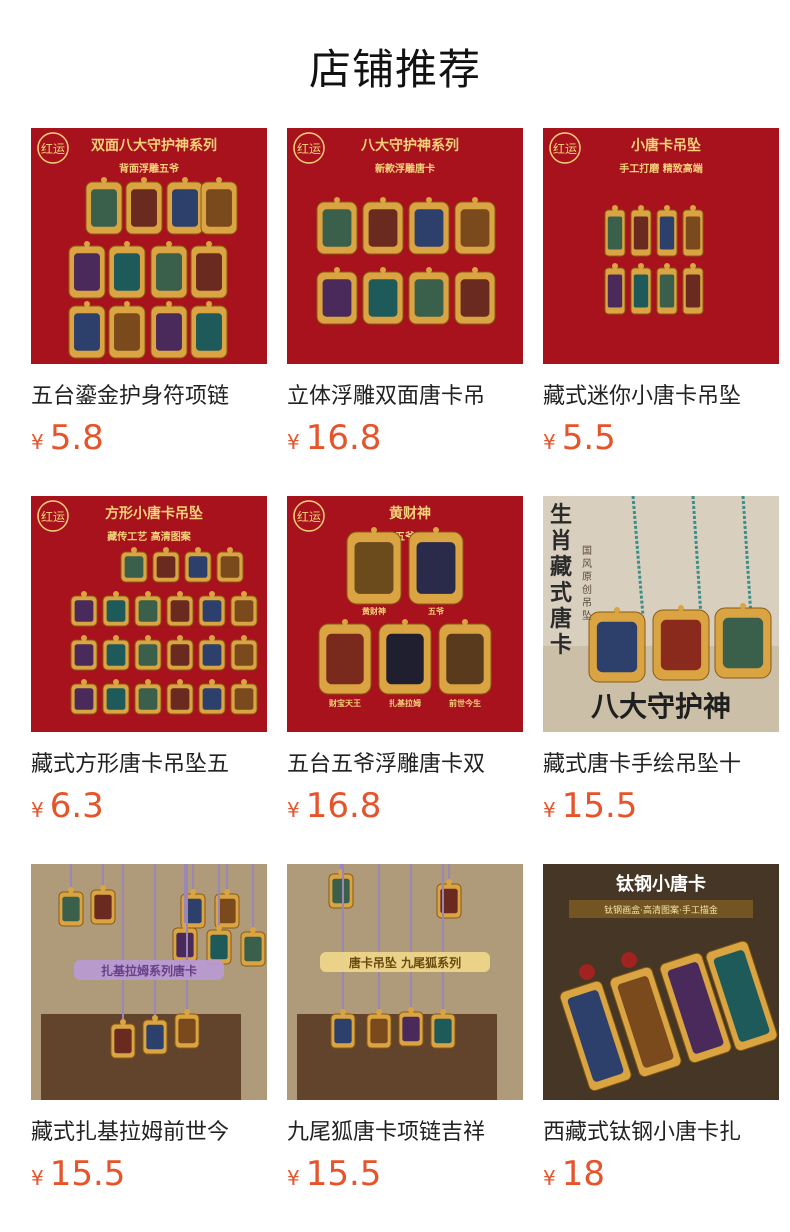 This screenshot has height=1232, width=790. What do you see at coordinates (334, 1174) in the screenshot?
I see `product-price: ¥15.5` at bounding box center [334, 1174].